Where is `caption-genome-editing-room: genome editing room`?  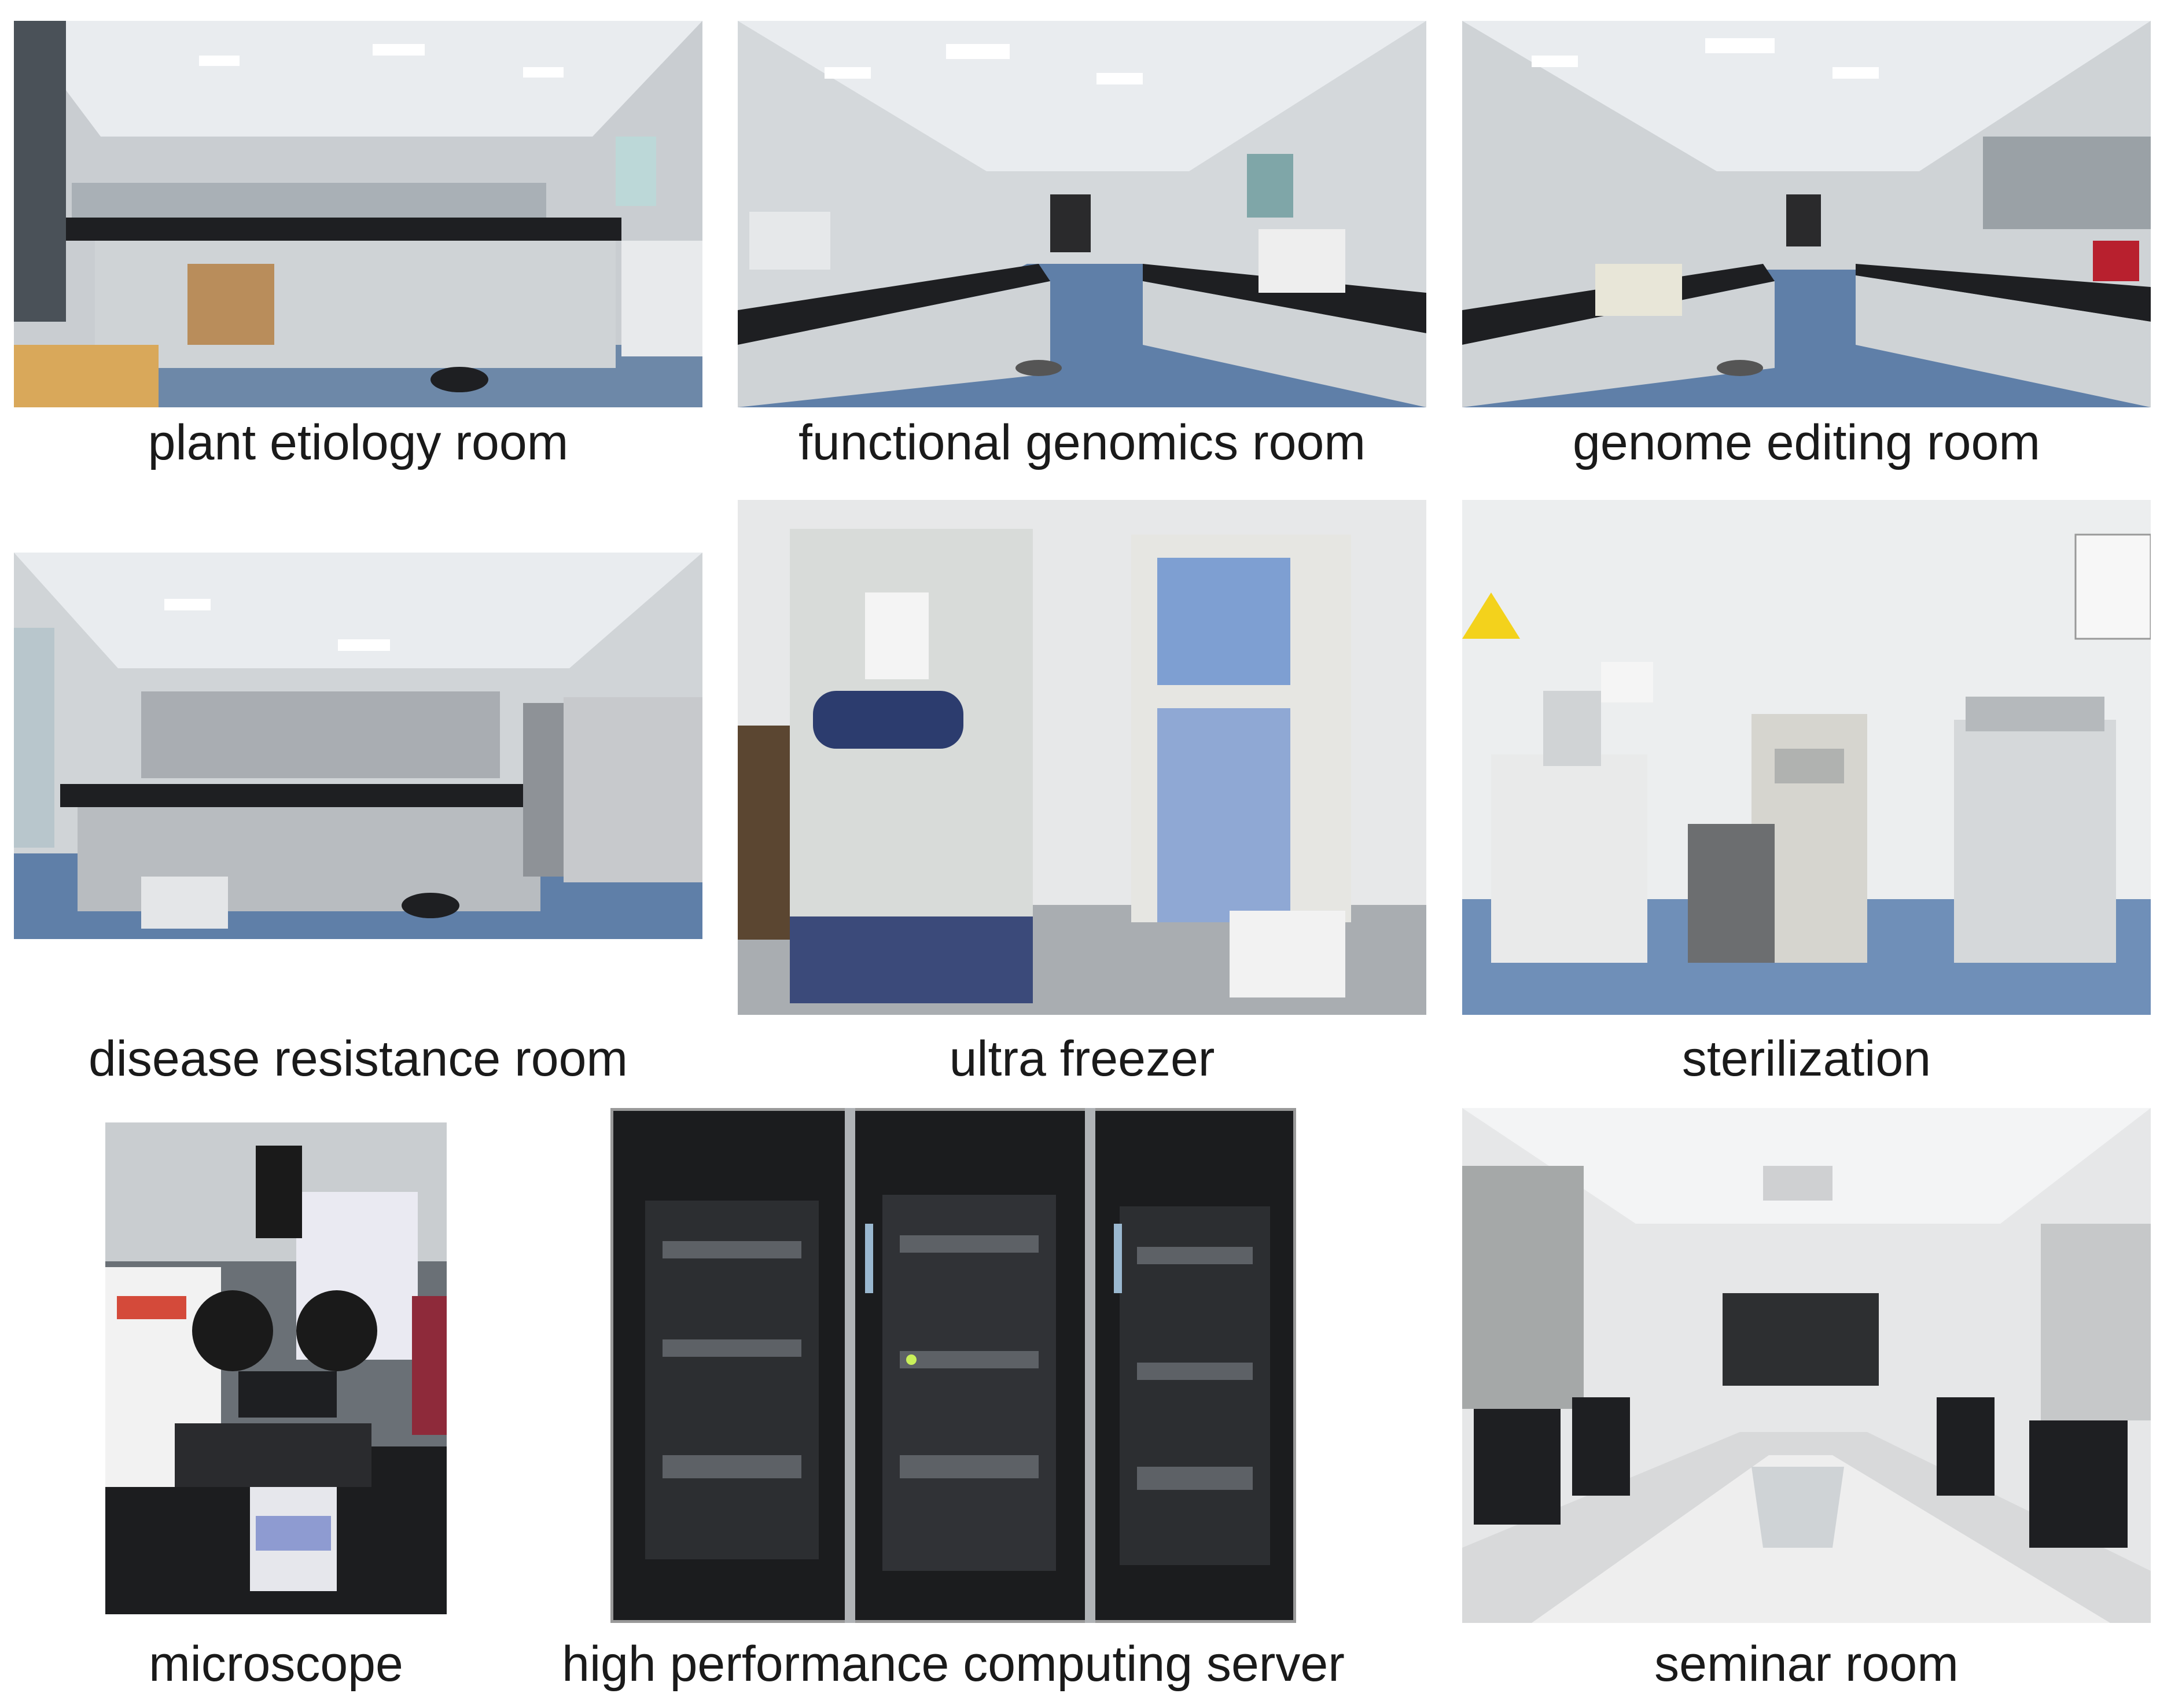
caption-genome-editing-room: genome editing room is located at coordinates (1806, 442).